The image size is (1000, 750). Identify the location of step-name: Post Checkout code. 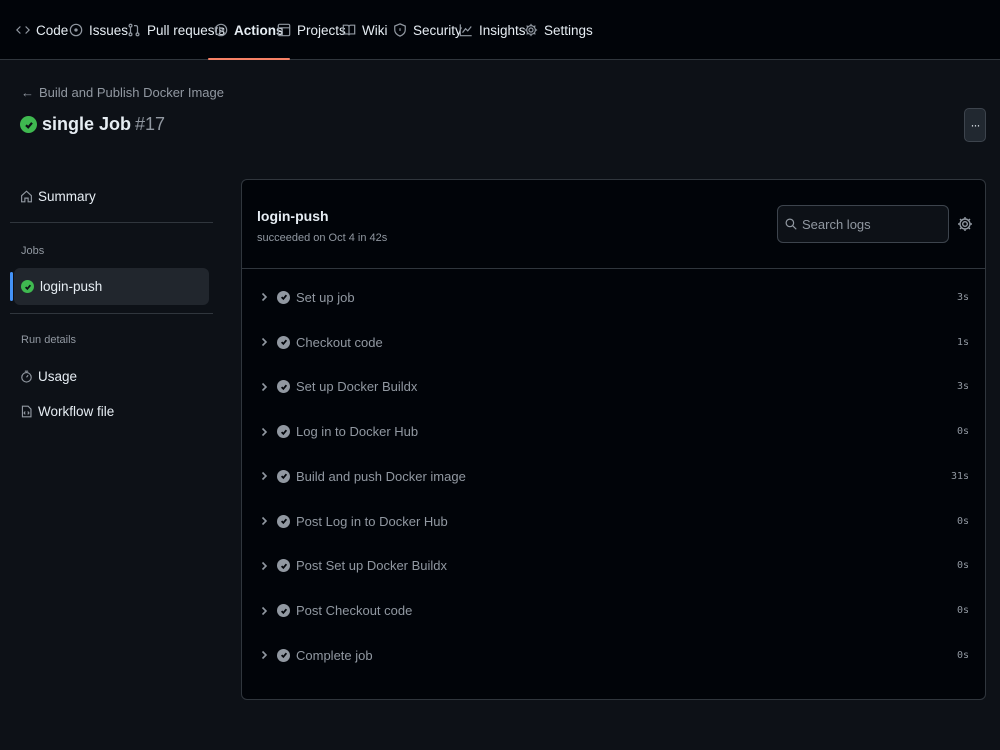
(354, 611).